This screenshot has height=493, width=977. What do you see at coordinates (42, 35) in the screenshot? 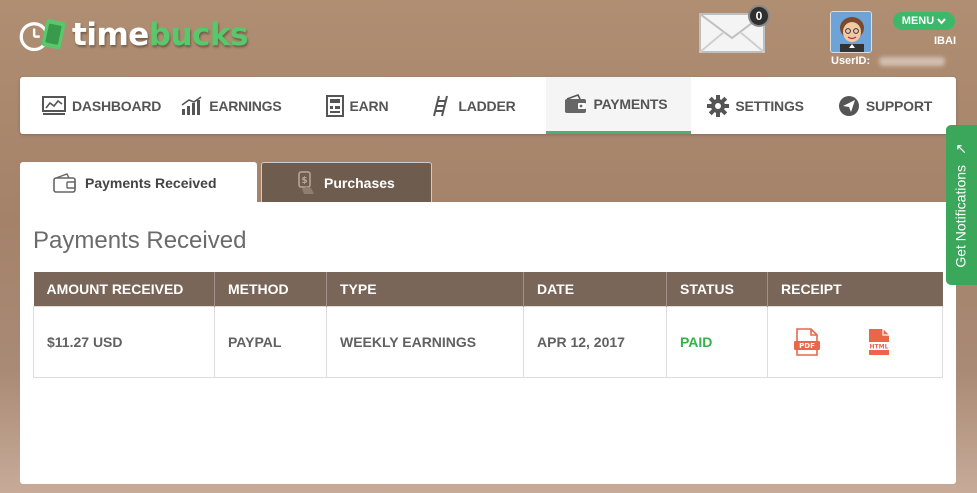
I see `clock-money-icon` at bounding box center [42, 35].